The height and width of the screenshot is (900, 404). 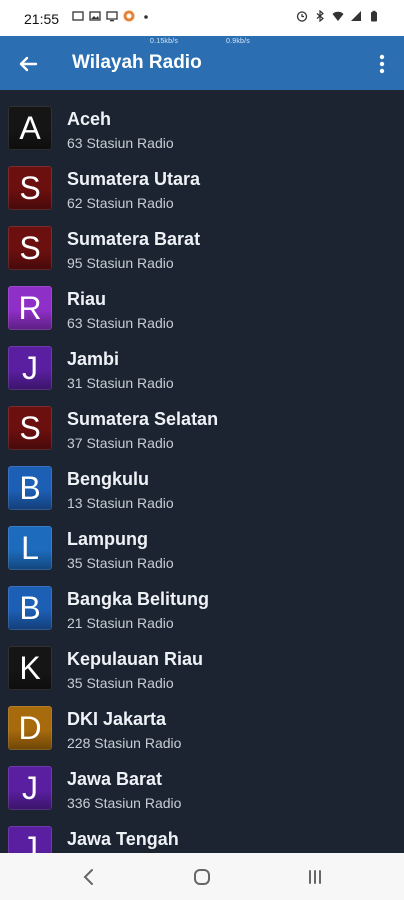 What do you see at coordinates (143, 419) in the screenshot?
I see `region-name: Sumatera Selatan` at bounding box center [143, 419].